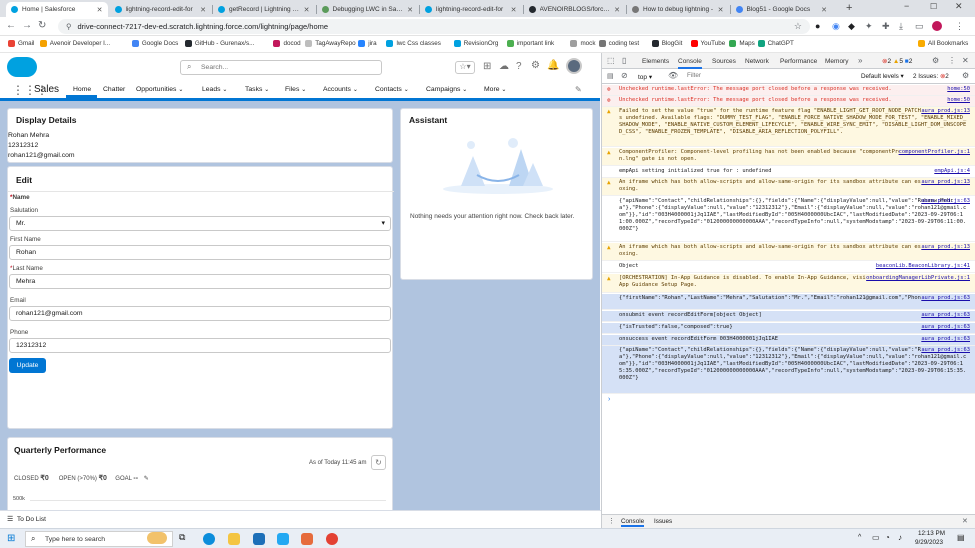 This screenshot has width=975, height=548. What do you see at coordinates (690, 63) in the screenshot?
I see `devtools-tab-console: Console` at bounding box center [690, 63].